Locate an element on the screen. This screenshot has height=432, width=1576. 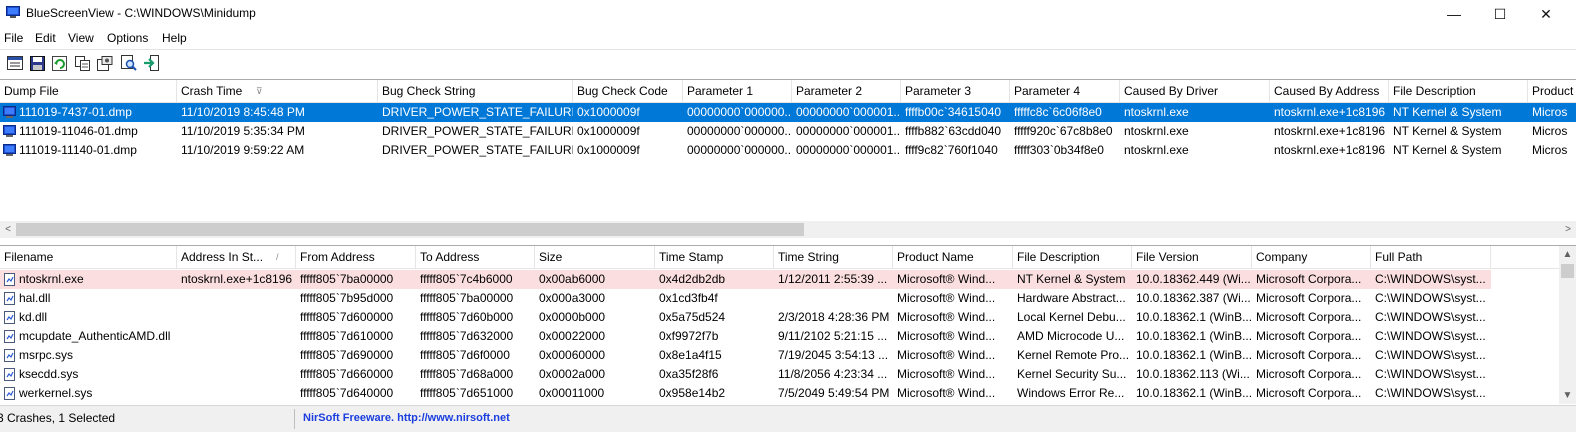
crash-list-horizontal-scrollbar: < > is located at coordinates (788, 229).